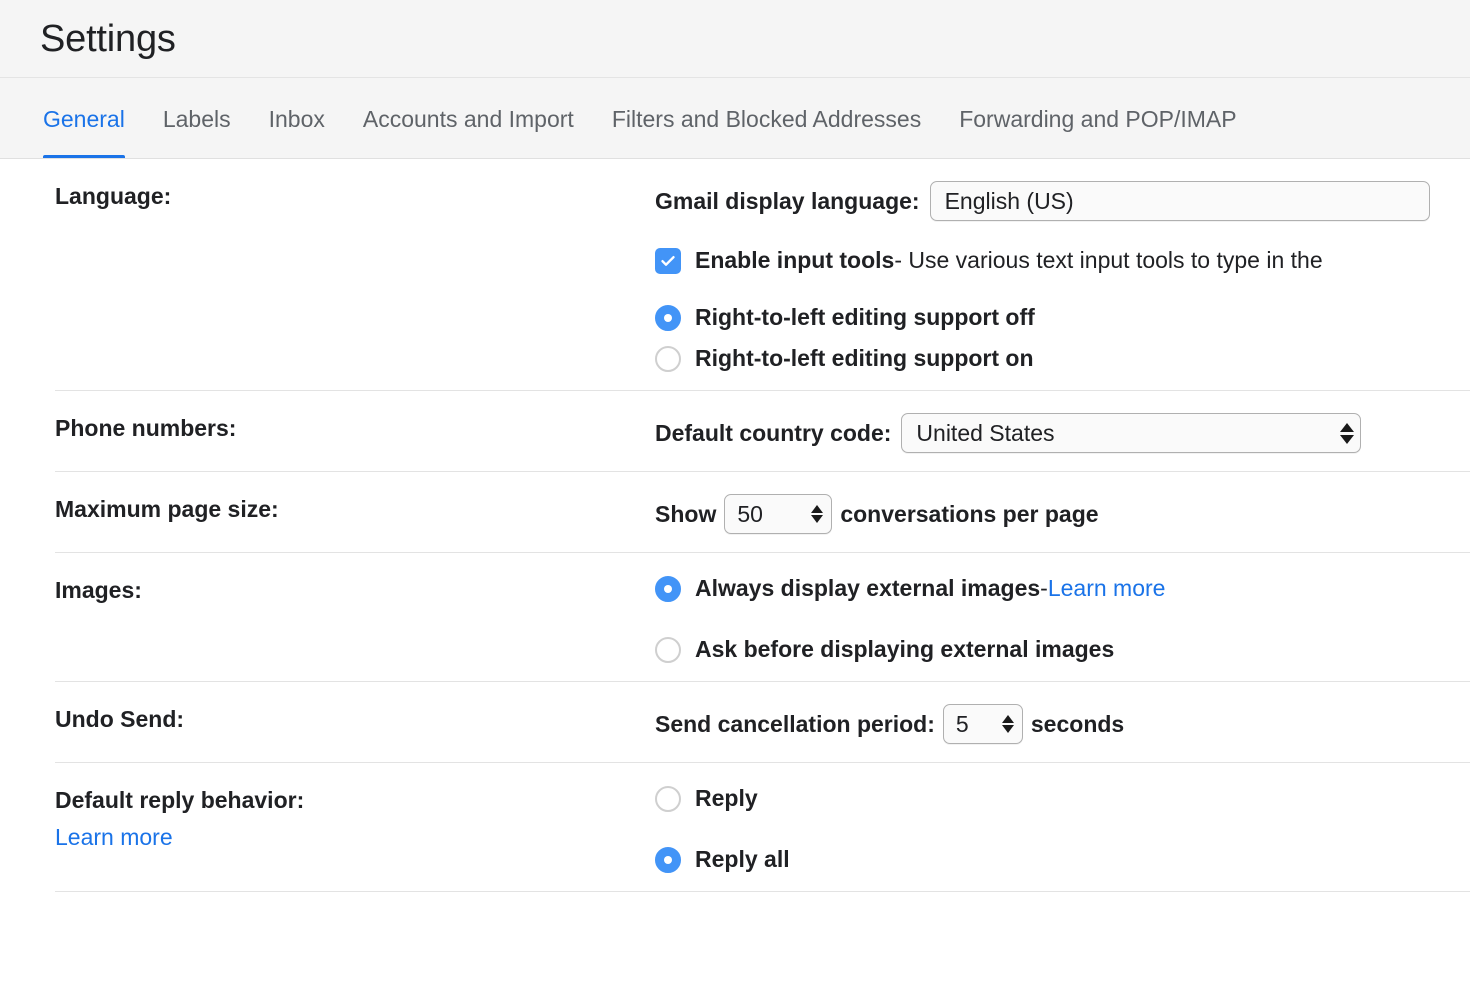  I want to click on reply-all-radio, so click(668, 859).